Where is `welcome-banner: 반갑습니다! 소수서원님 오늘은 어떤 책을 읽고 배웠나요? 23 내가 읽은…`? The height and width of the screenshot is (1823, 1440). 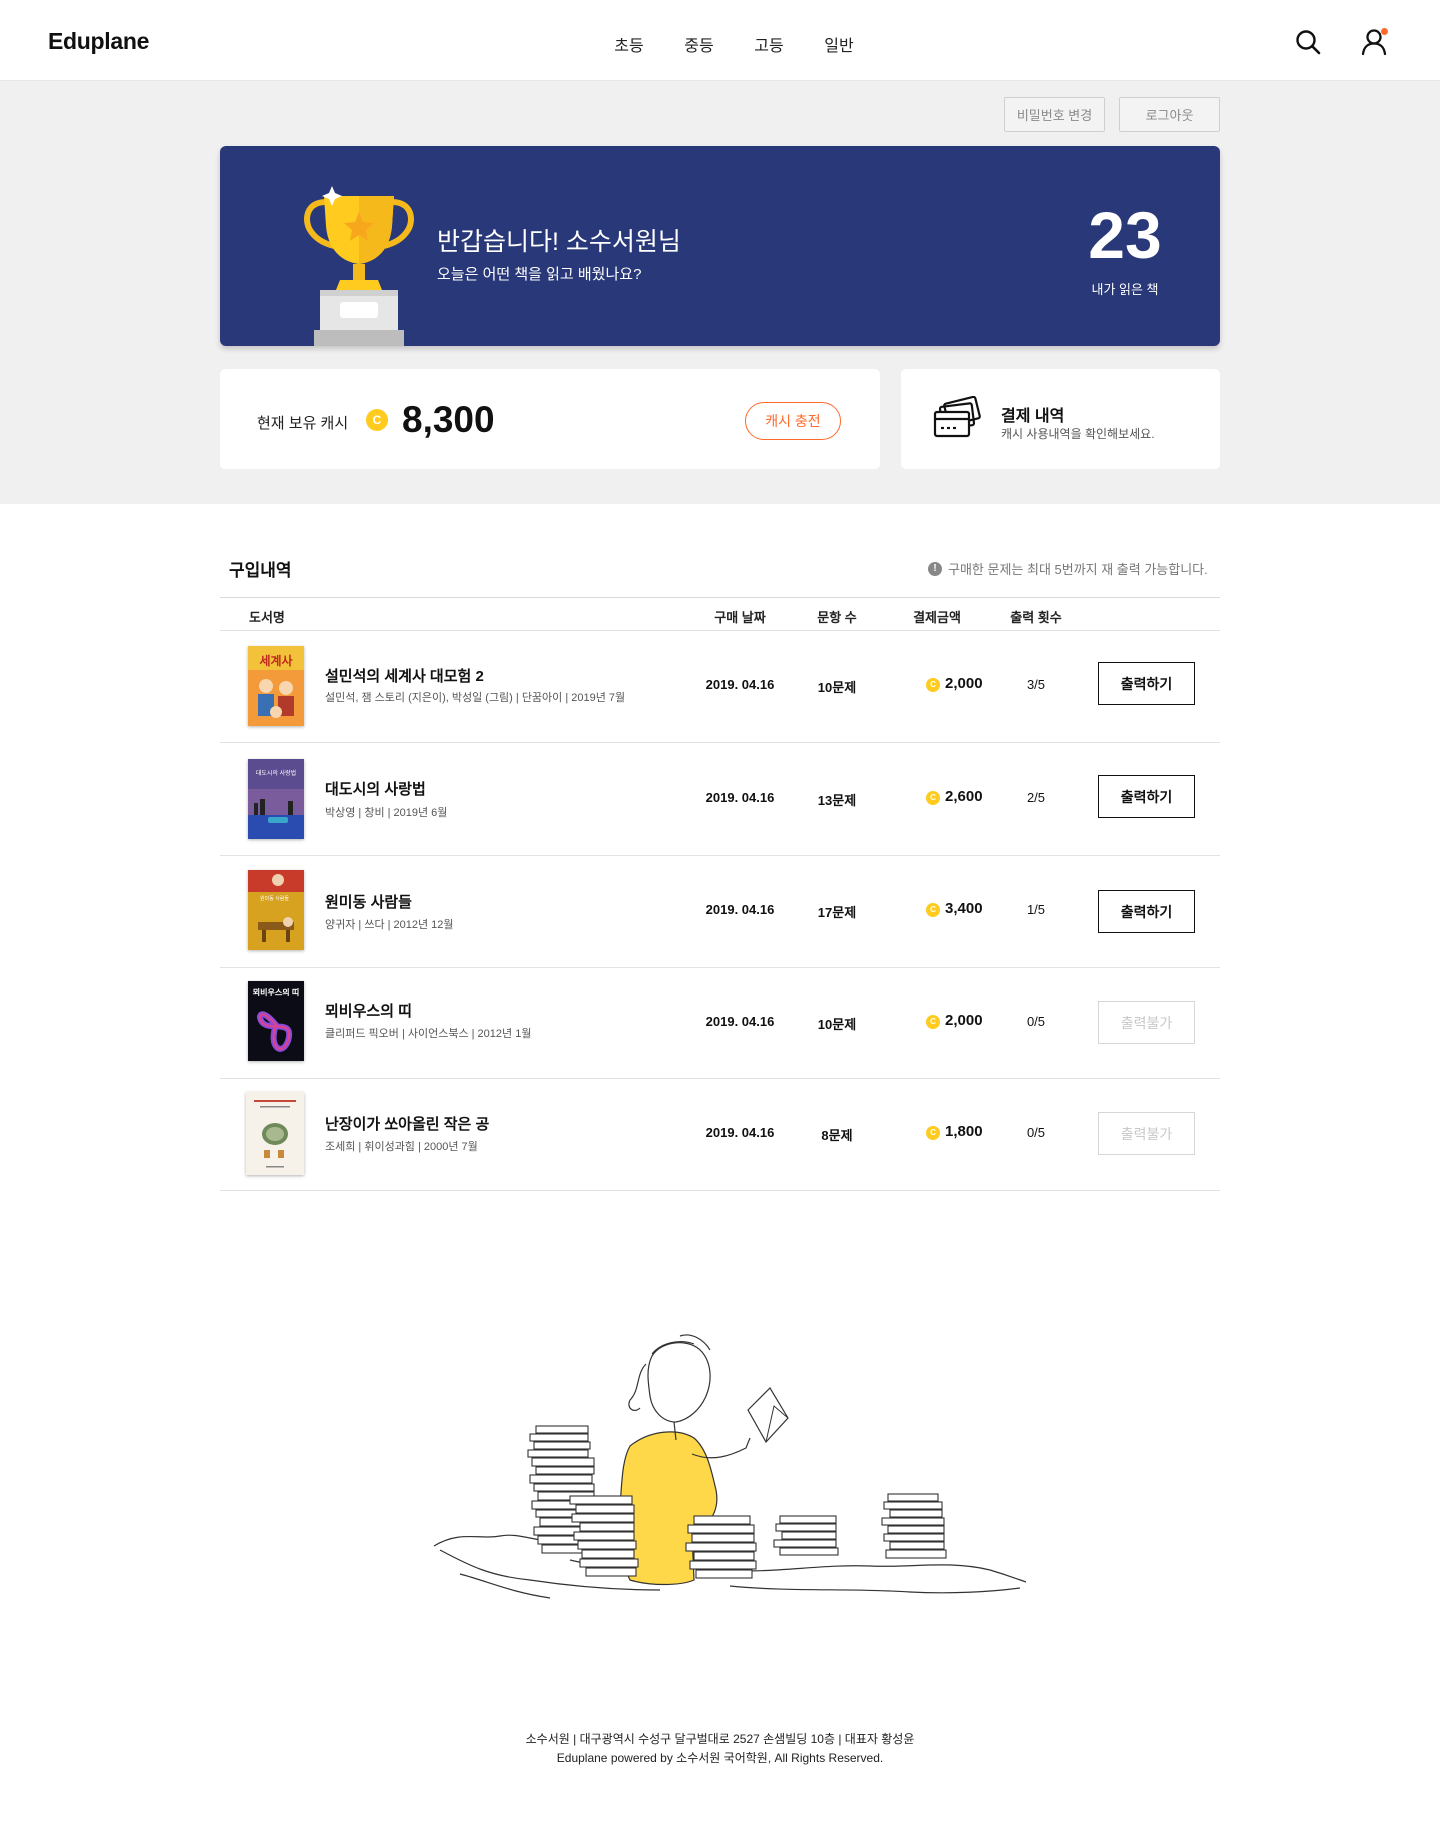 welcome-banner: 반갑습니다! 소수서원님 오늘은 어떤 책을 읽고 배웠나요? 23 내가 읽은… is located at coordinates (720, 246).